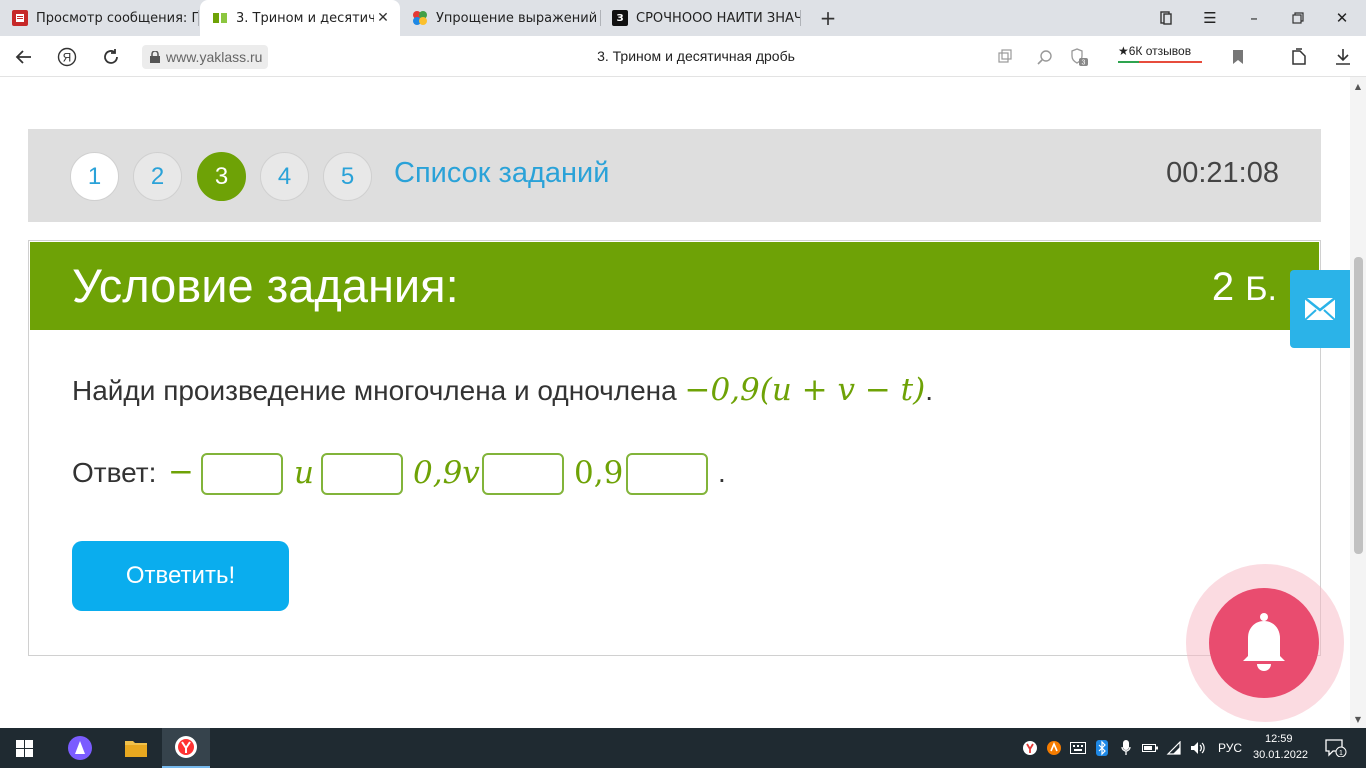 The image size is (1366, 768). I want to click on tab-yaklass-active: 3. Трином и десятичная ✕, so click(300, 18).